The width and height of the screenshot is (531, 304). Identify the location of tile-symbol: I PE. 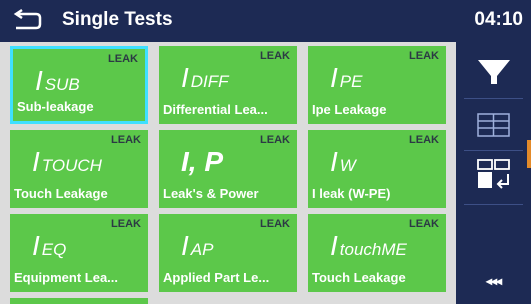
(346, 77).